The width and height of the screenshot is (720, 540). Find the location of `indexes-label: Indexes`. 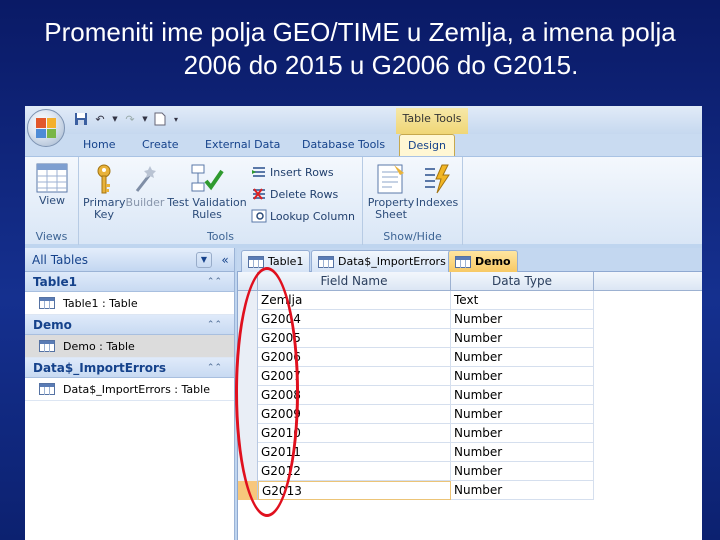

indexes-label: Indexes is located at coordinates (437, 202).